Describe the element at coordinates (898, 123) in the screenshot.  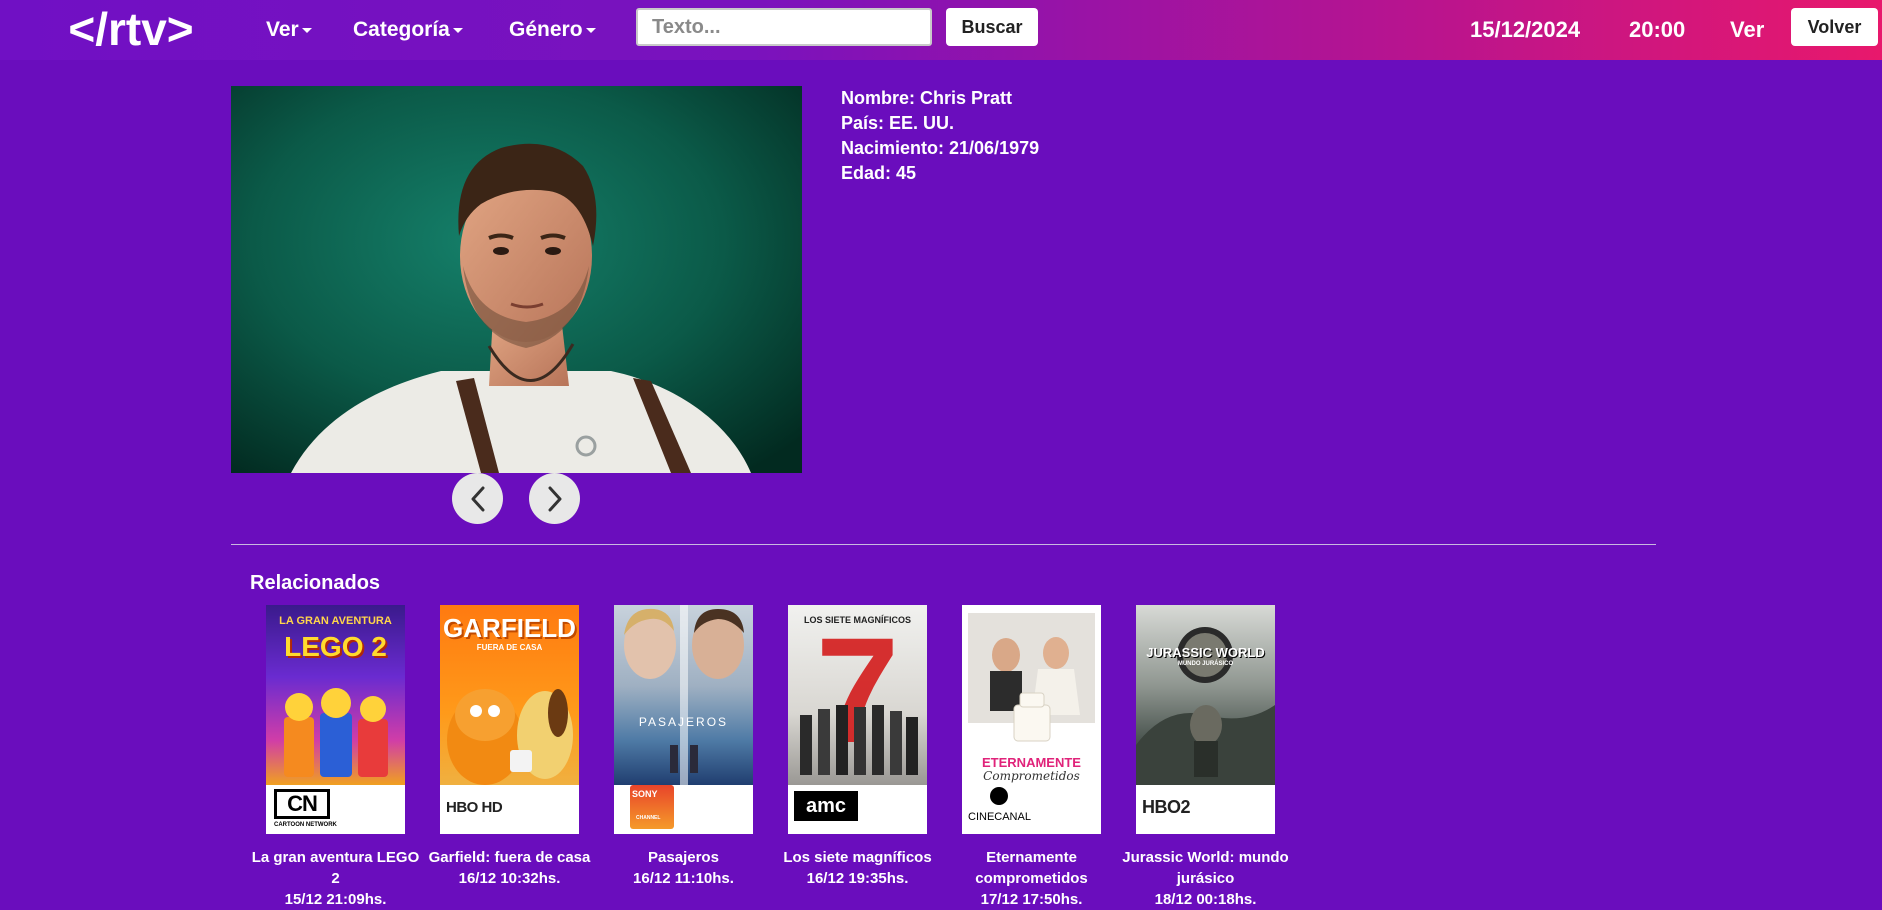
I see `actor-country: País: EE. UU.` at that location.